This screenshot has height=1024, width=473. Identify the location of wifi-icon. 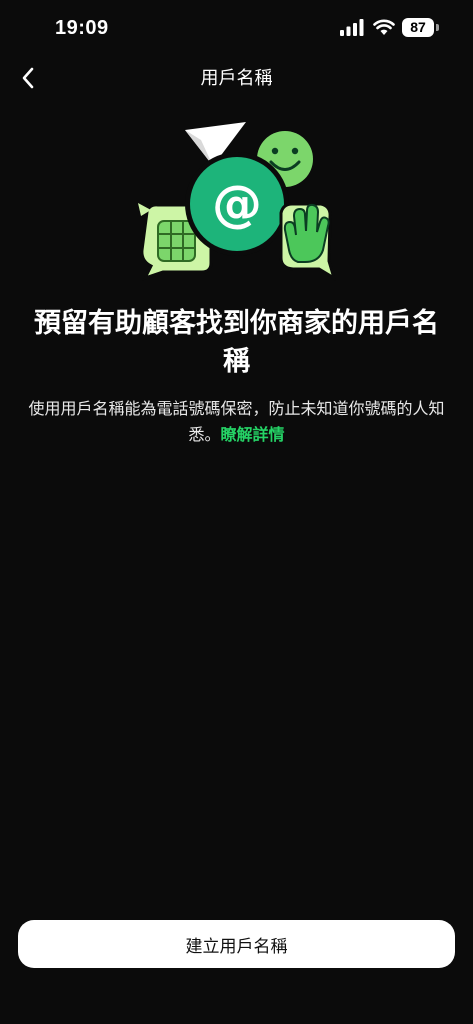
(384, 27).